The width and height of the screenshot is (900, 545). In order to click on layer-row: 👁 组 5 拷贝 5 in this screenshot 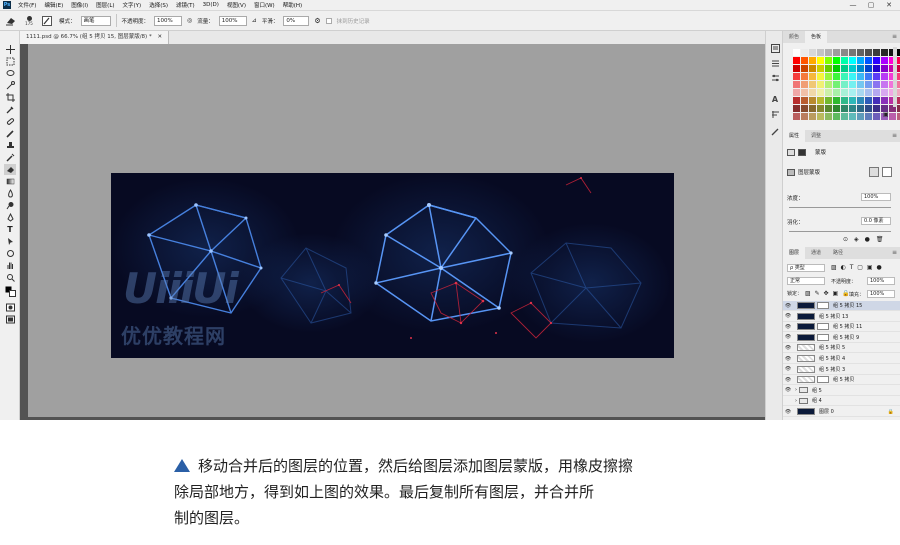, I will do `click(841, 348)`.